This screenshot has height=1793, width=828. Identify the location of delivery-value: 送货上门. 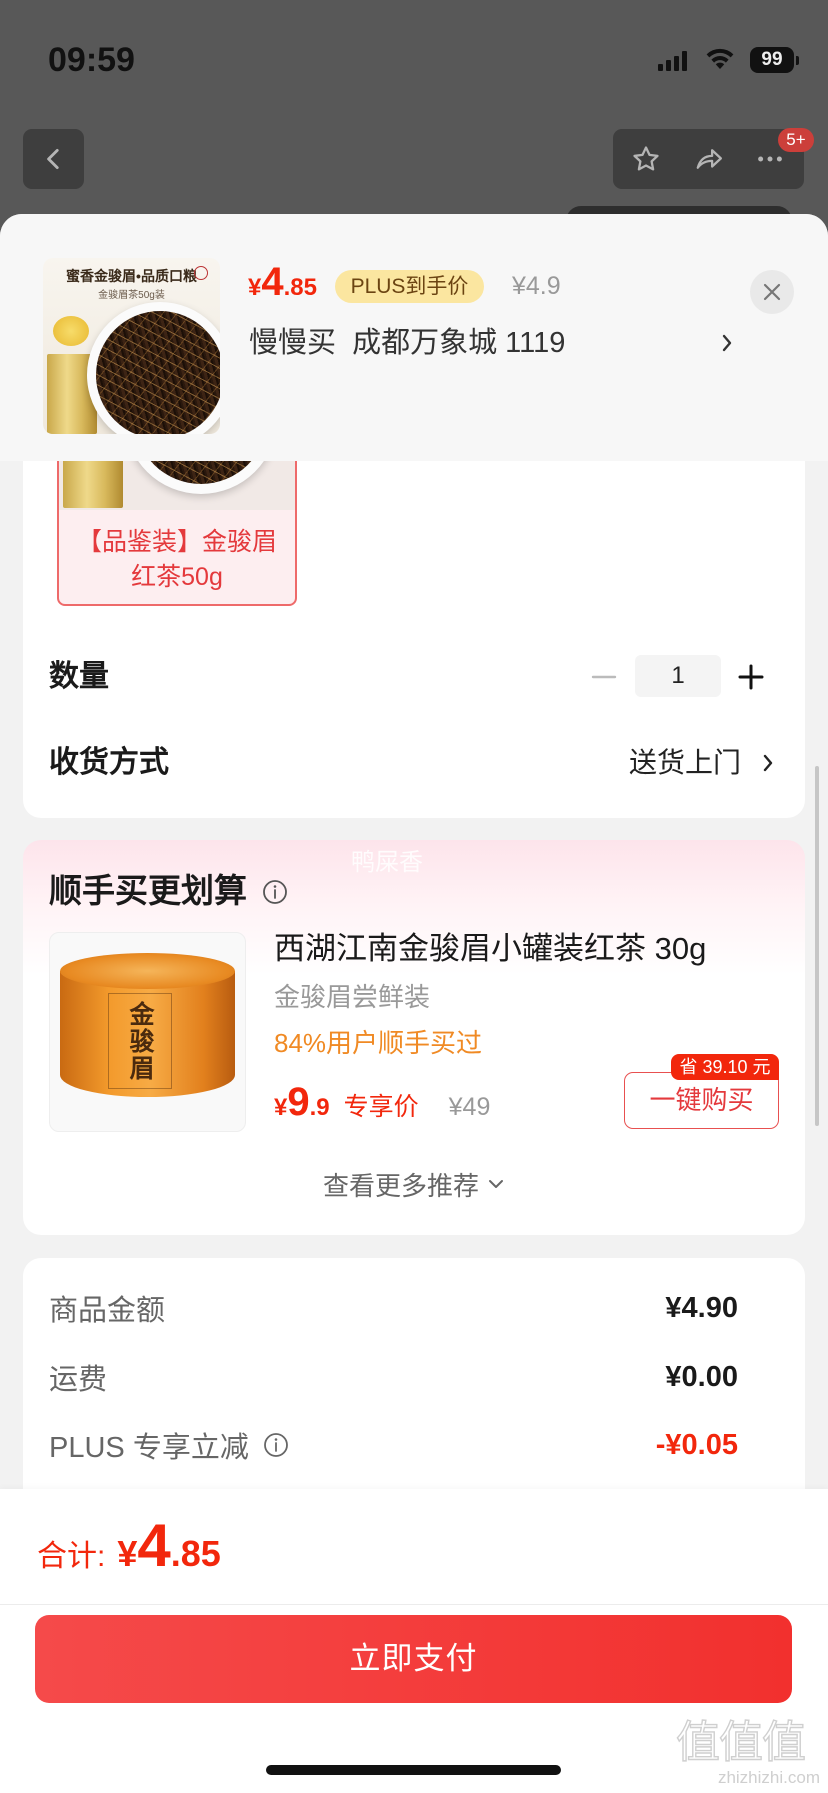
(685, 763).